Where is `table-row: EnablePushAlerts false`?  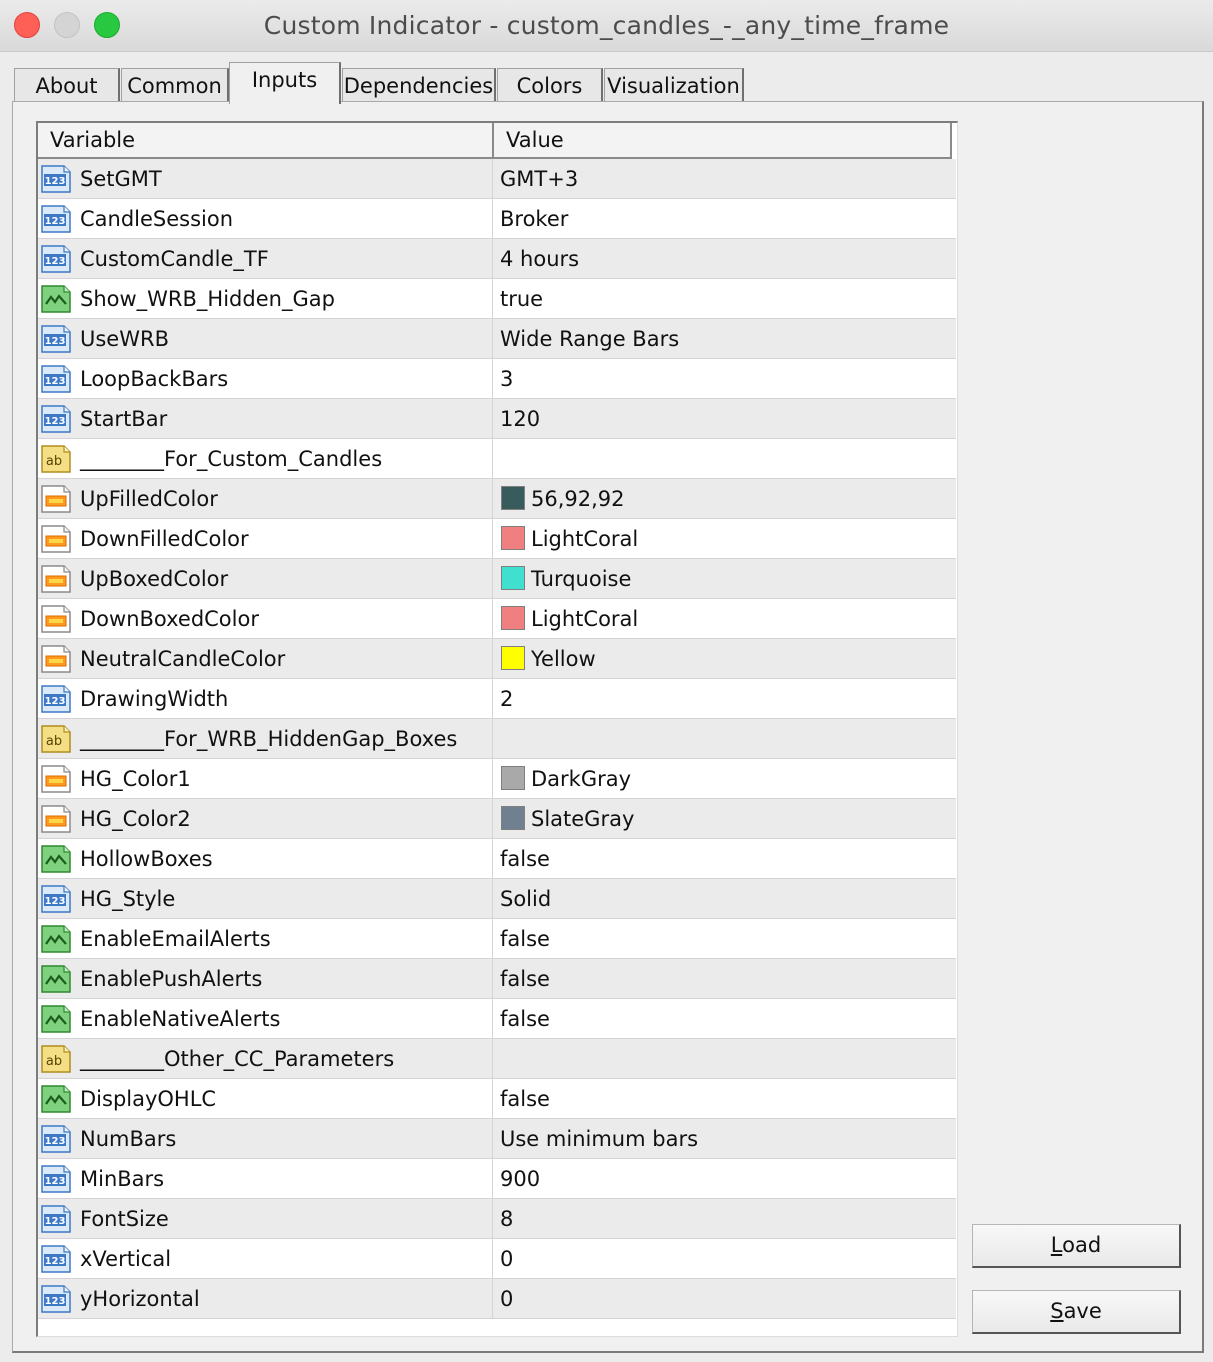 table-row: EnablePushAlerts false is located at coordinates (497, 979).